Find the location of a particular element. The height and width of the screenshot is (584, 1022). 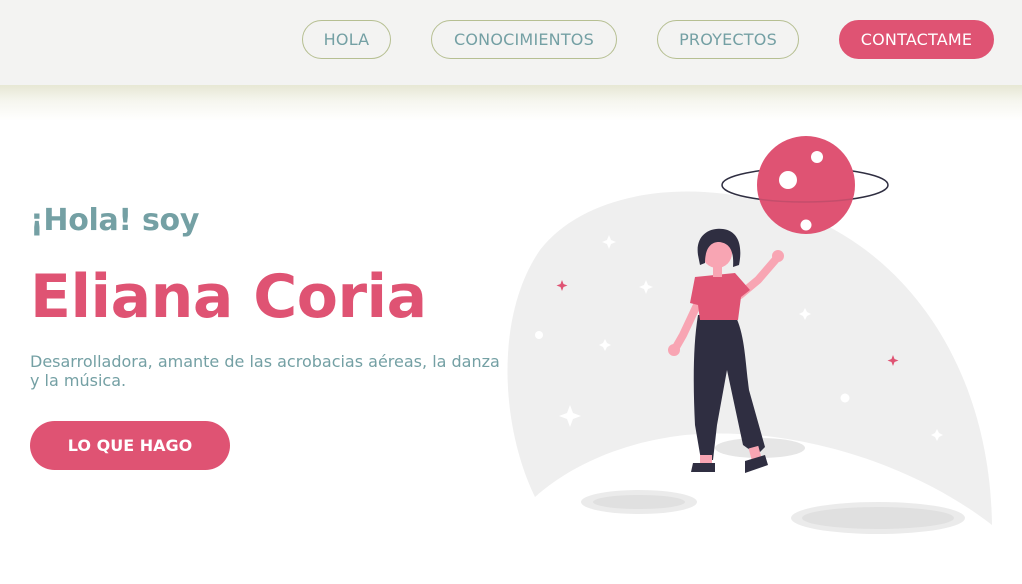

nav-conocimientos-button: CONOCIMIENTOS is located at coordinates (524, 39).